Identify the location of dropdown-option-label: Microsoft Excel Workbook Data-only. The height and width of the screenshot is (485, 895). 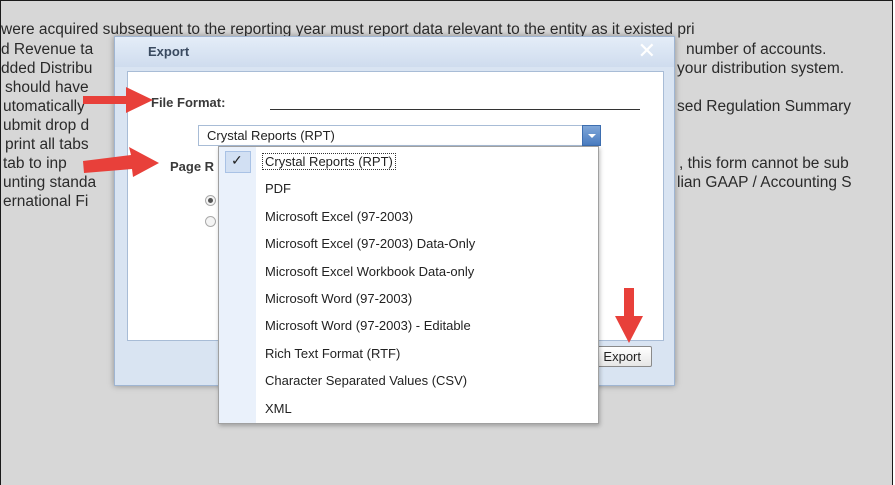
(370, 271).